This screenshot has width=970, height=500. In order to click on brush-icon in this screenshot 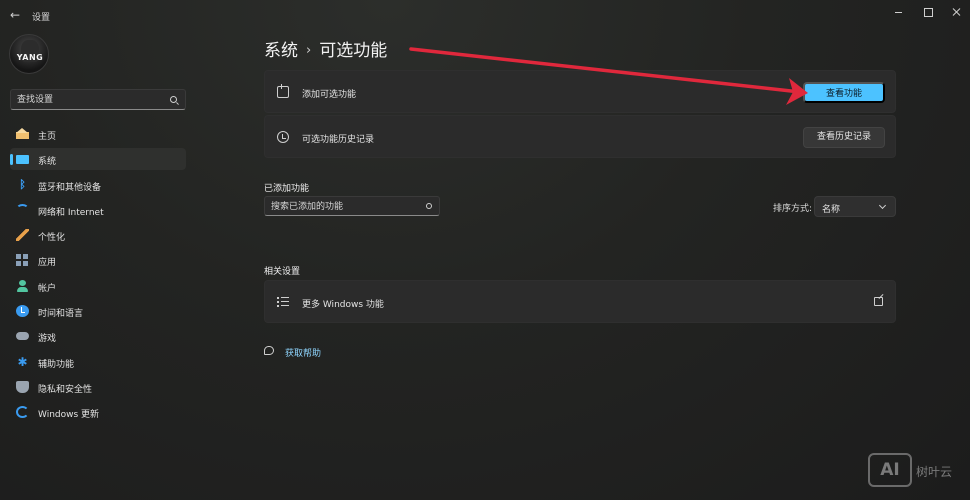, I will do `click(22, 235)`.